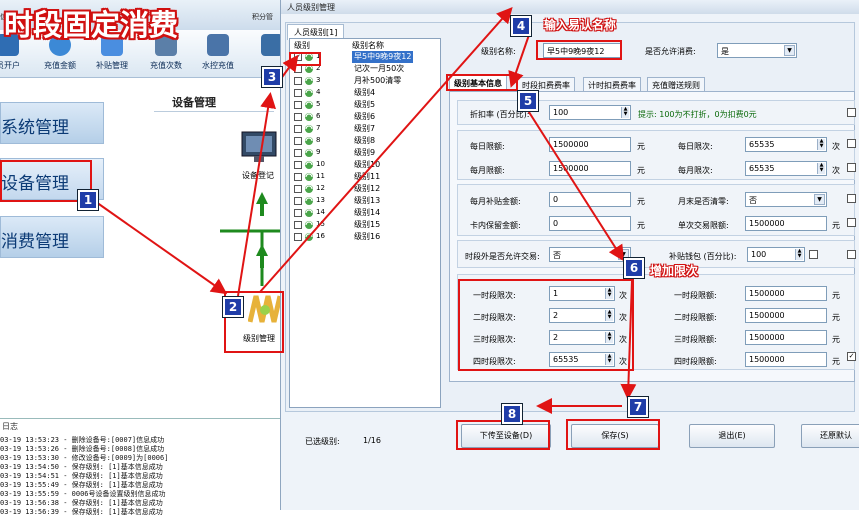  Describe the element at coordinates (500, 114) in the screenshot. I see `discount-label: 折扣率 (百分比):` at that location.